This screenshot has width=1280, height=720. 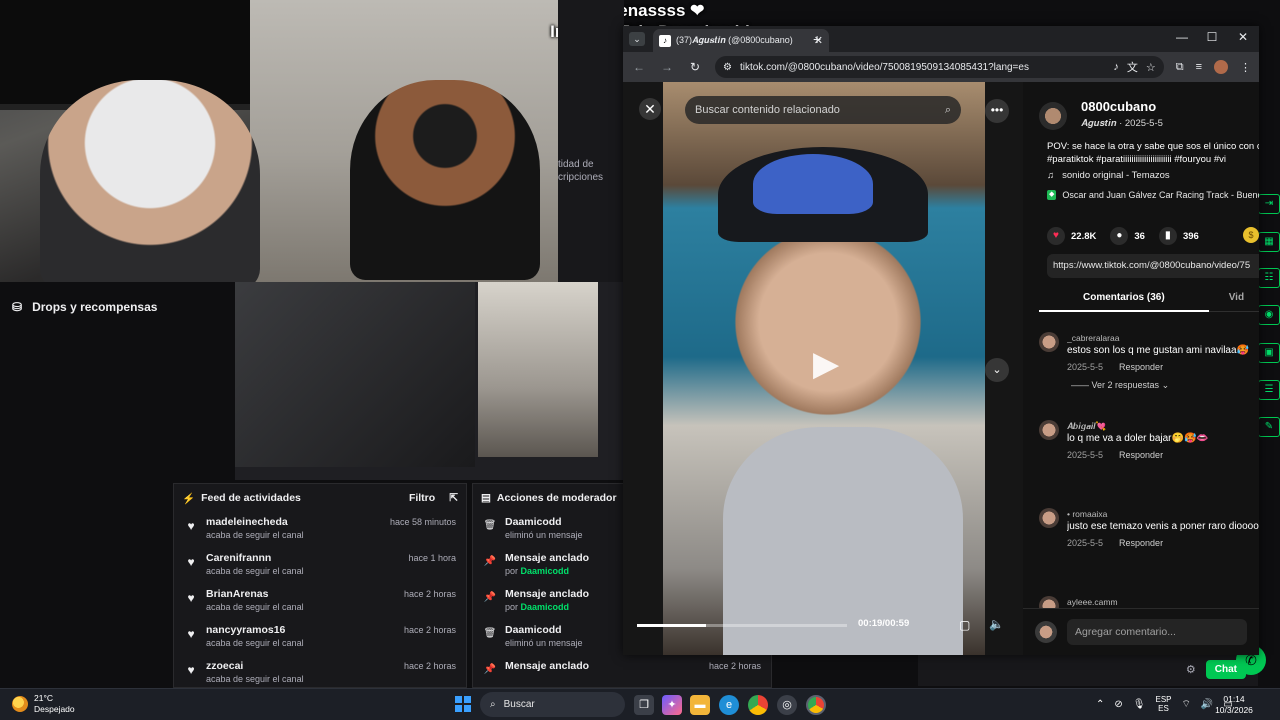 I want to click on forward-button: →, so click(x=667, y=67).